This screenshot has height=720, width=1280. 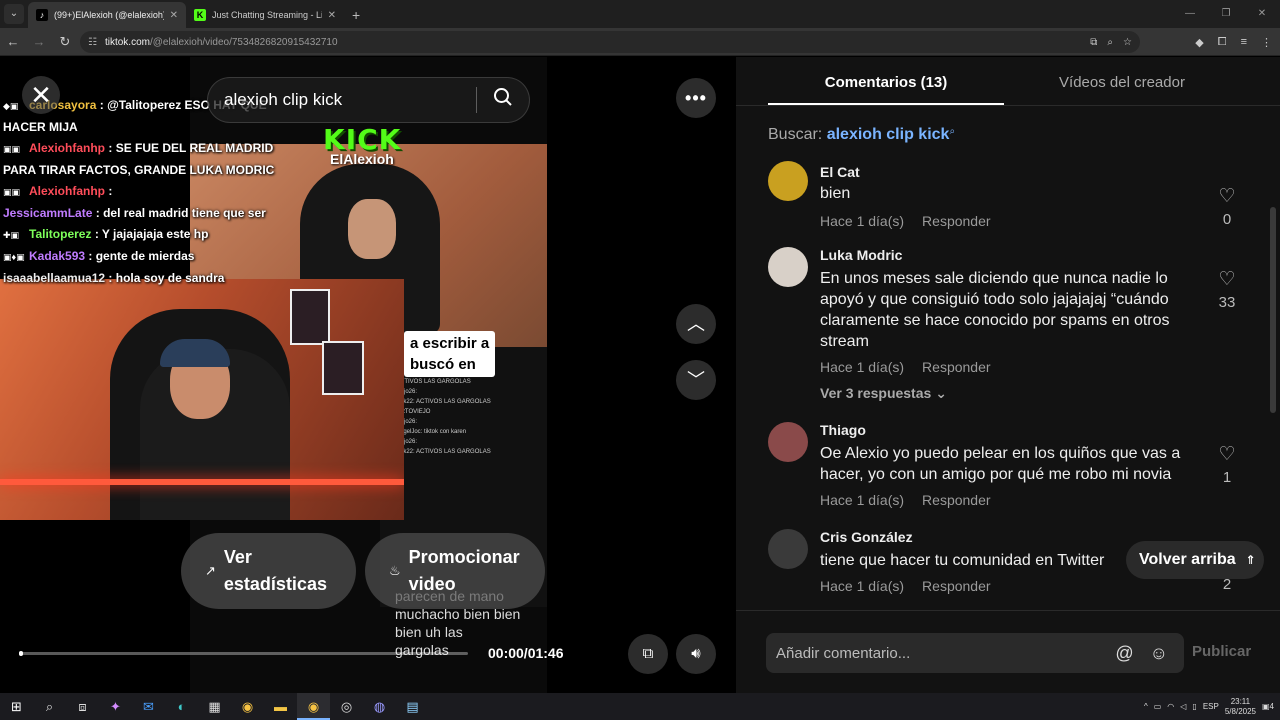 What do you see at coordinates (13, 41) in the screenshot?
I see `back-icon: ←` at bounding box center [13, 41].